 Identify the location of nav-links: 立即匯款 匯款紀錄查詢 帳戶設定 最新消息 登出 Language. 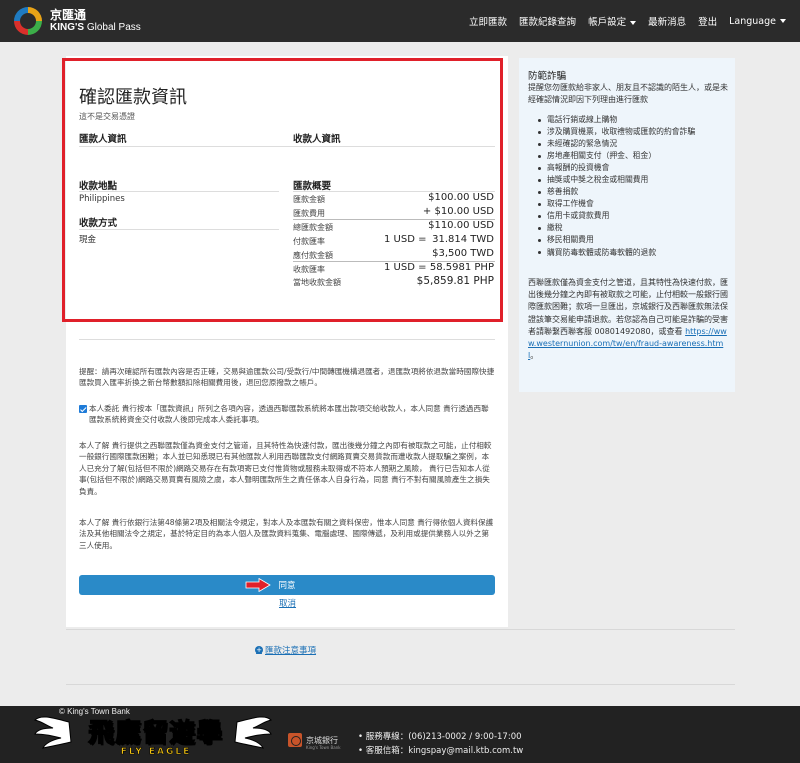
(627, 21).